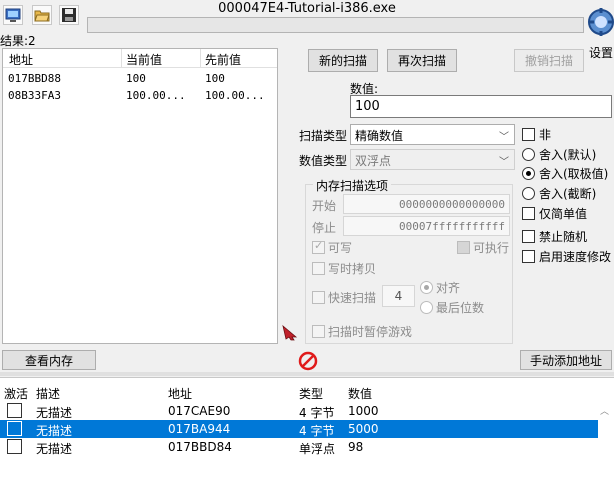 This screenshot has width=614, height=501. Describe the element at coordinates (426, 204) in the screenshot. I see `start-address-input: 0000000000000000` at that location.